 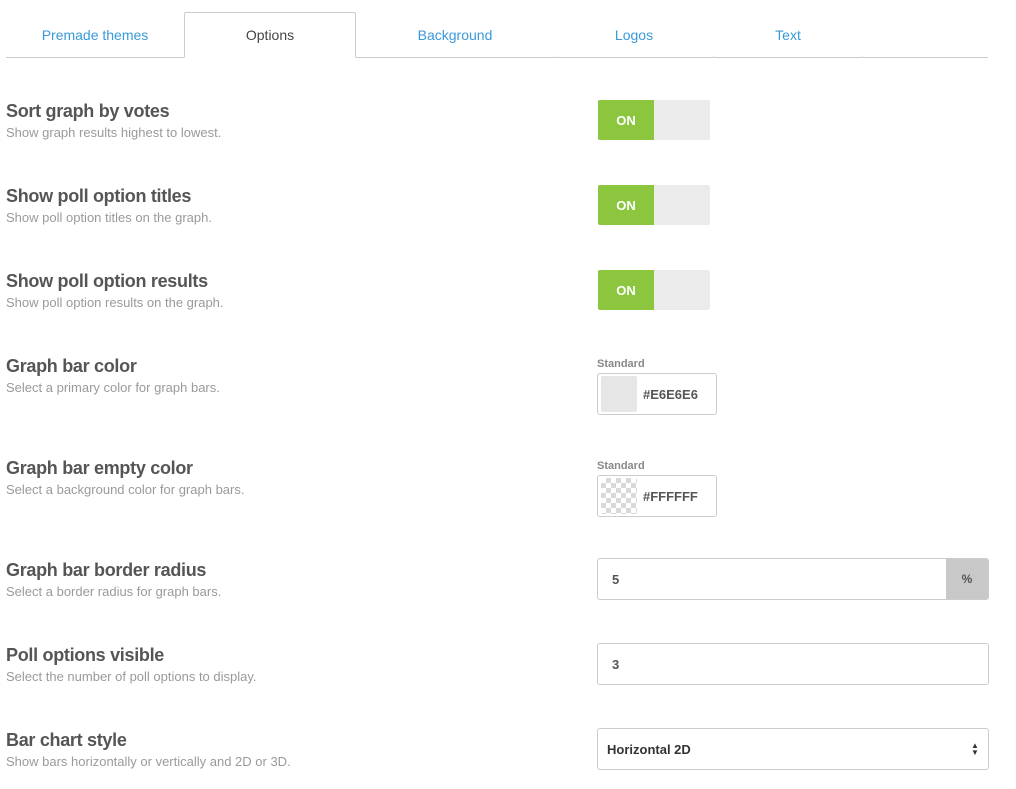 I want to click on options-visible-input: 3, so click(x=793, y=664).